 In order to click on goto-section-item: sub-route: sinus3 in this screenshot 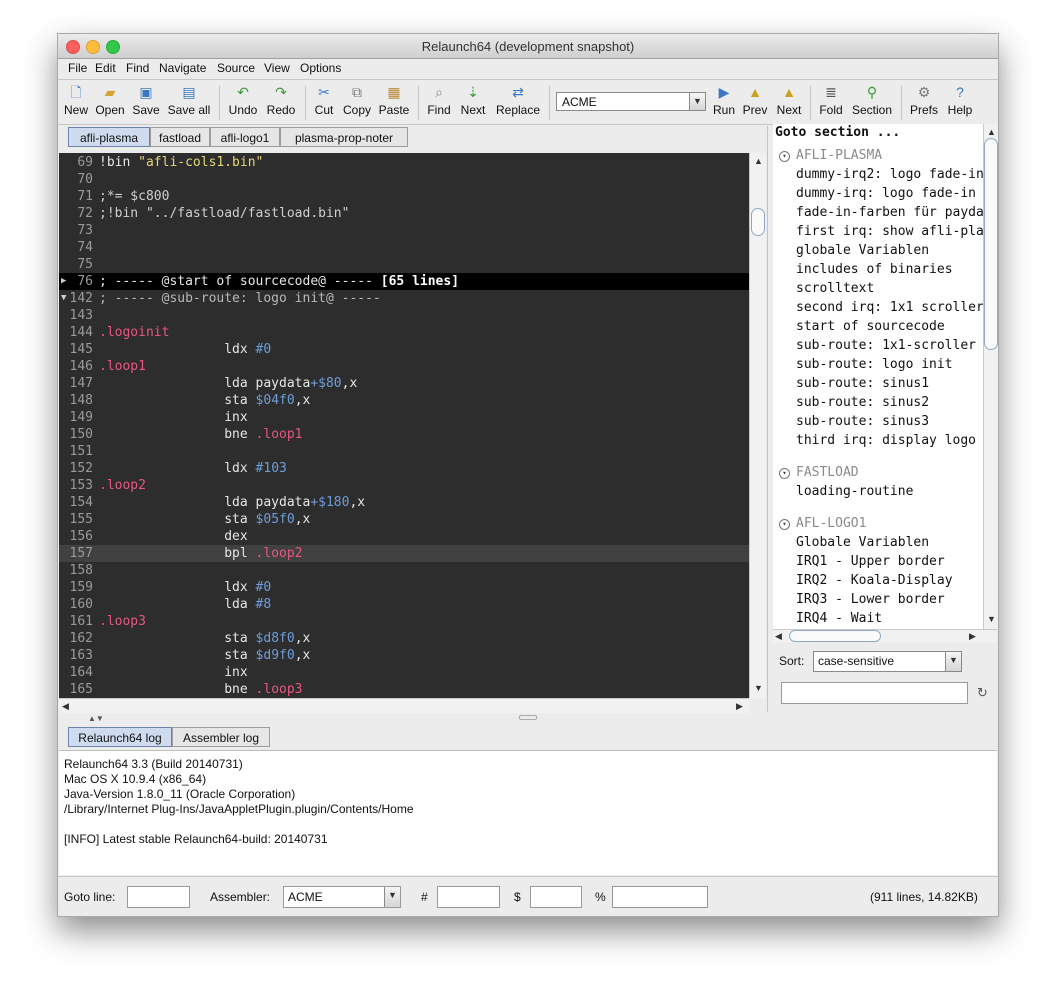, I will do `click(862, 421)`.